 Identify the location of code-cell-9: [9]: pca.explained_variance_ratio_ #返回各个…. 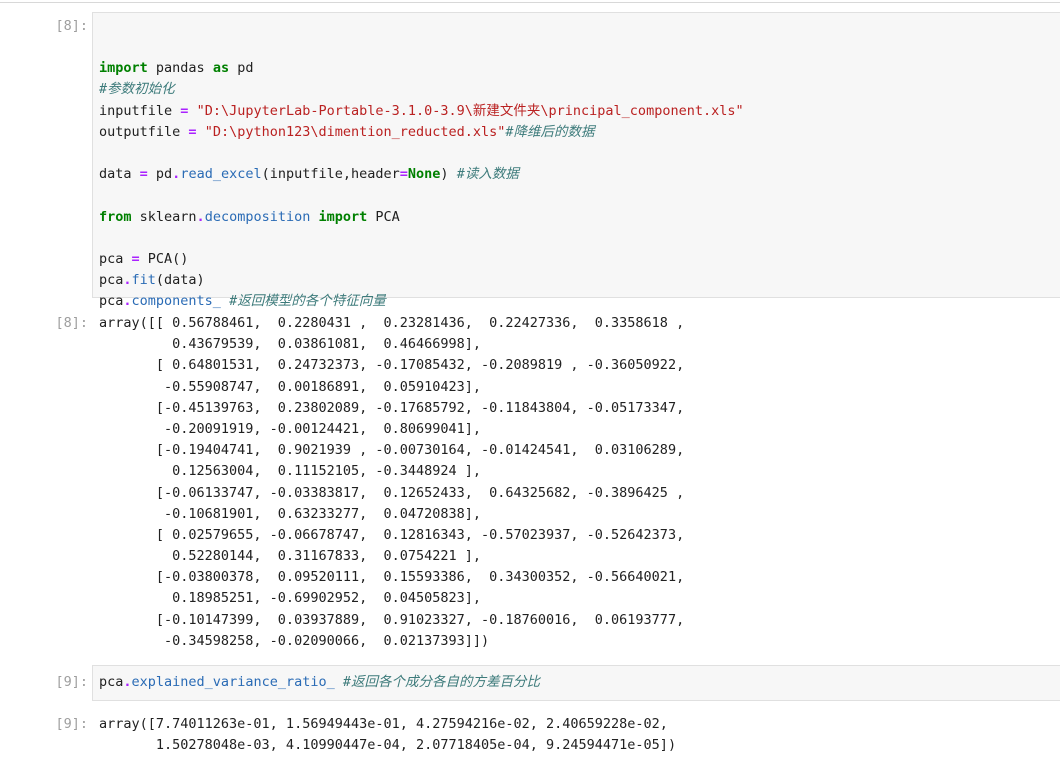
(530, 682).